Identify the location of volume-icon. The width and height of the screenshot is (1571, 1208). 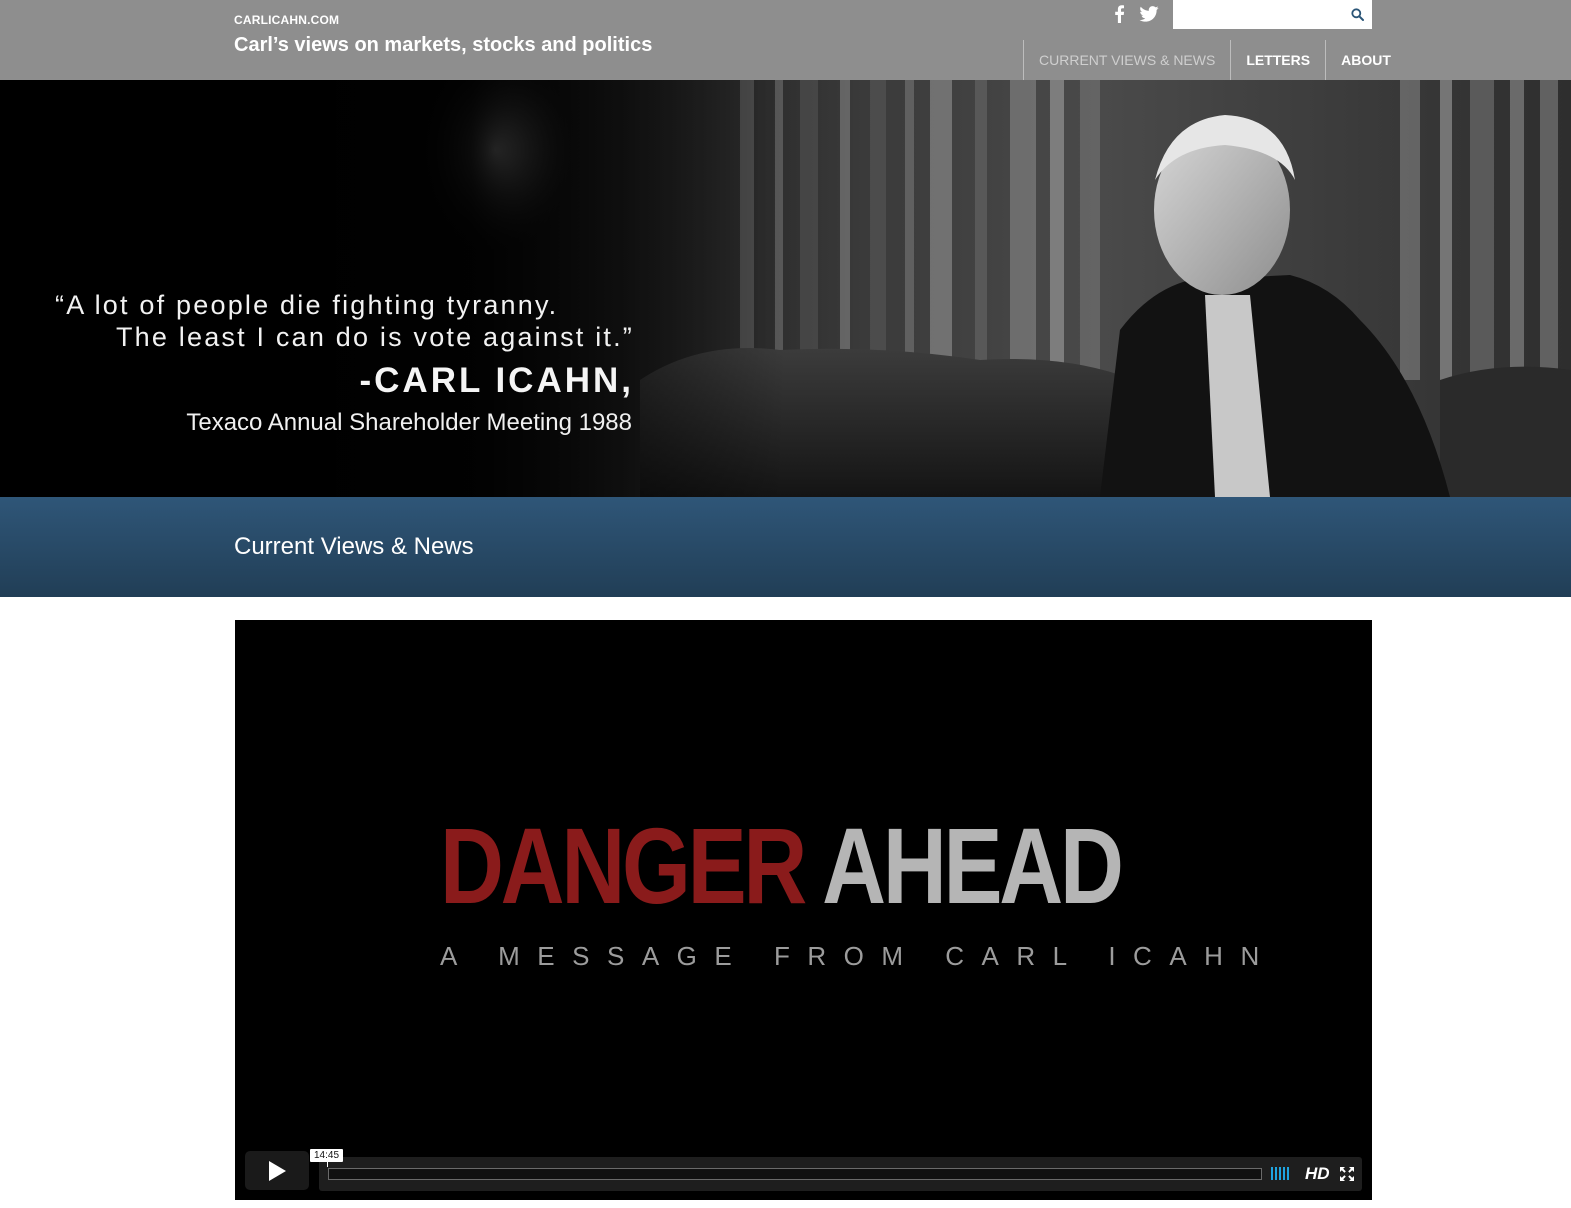
(1280, 1173).